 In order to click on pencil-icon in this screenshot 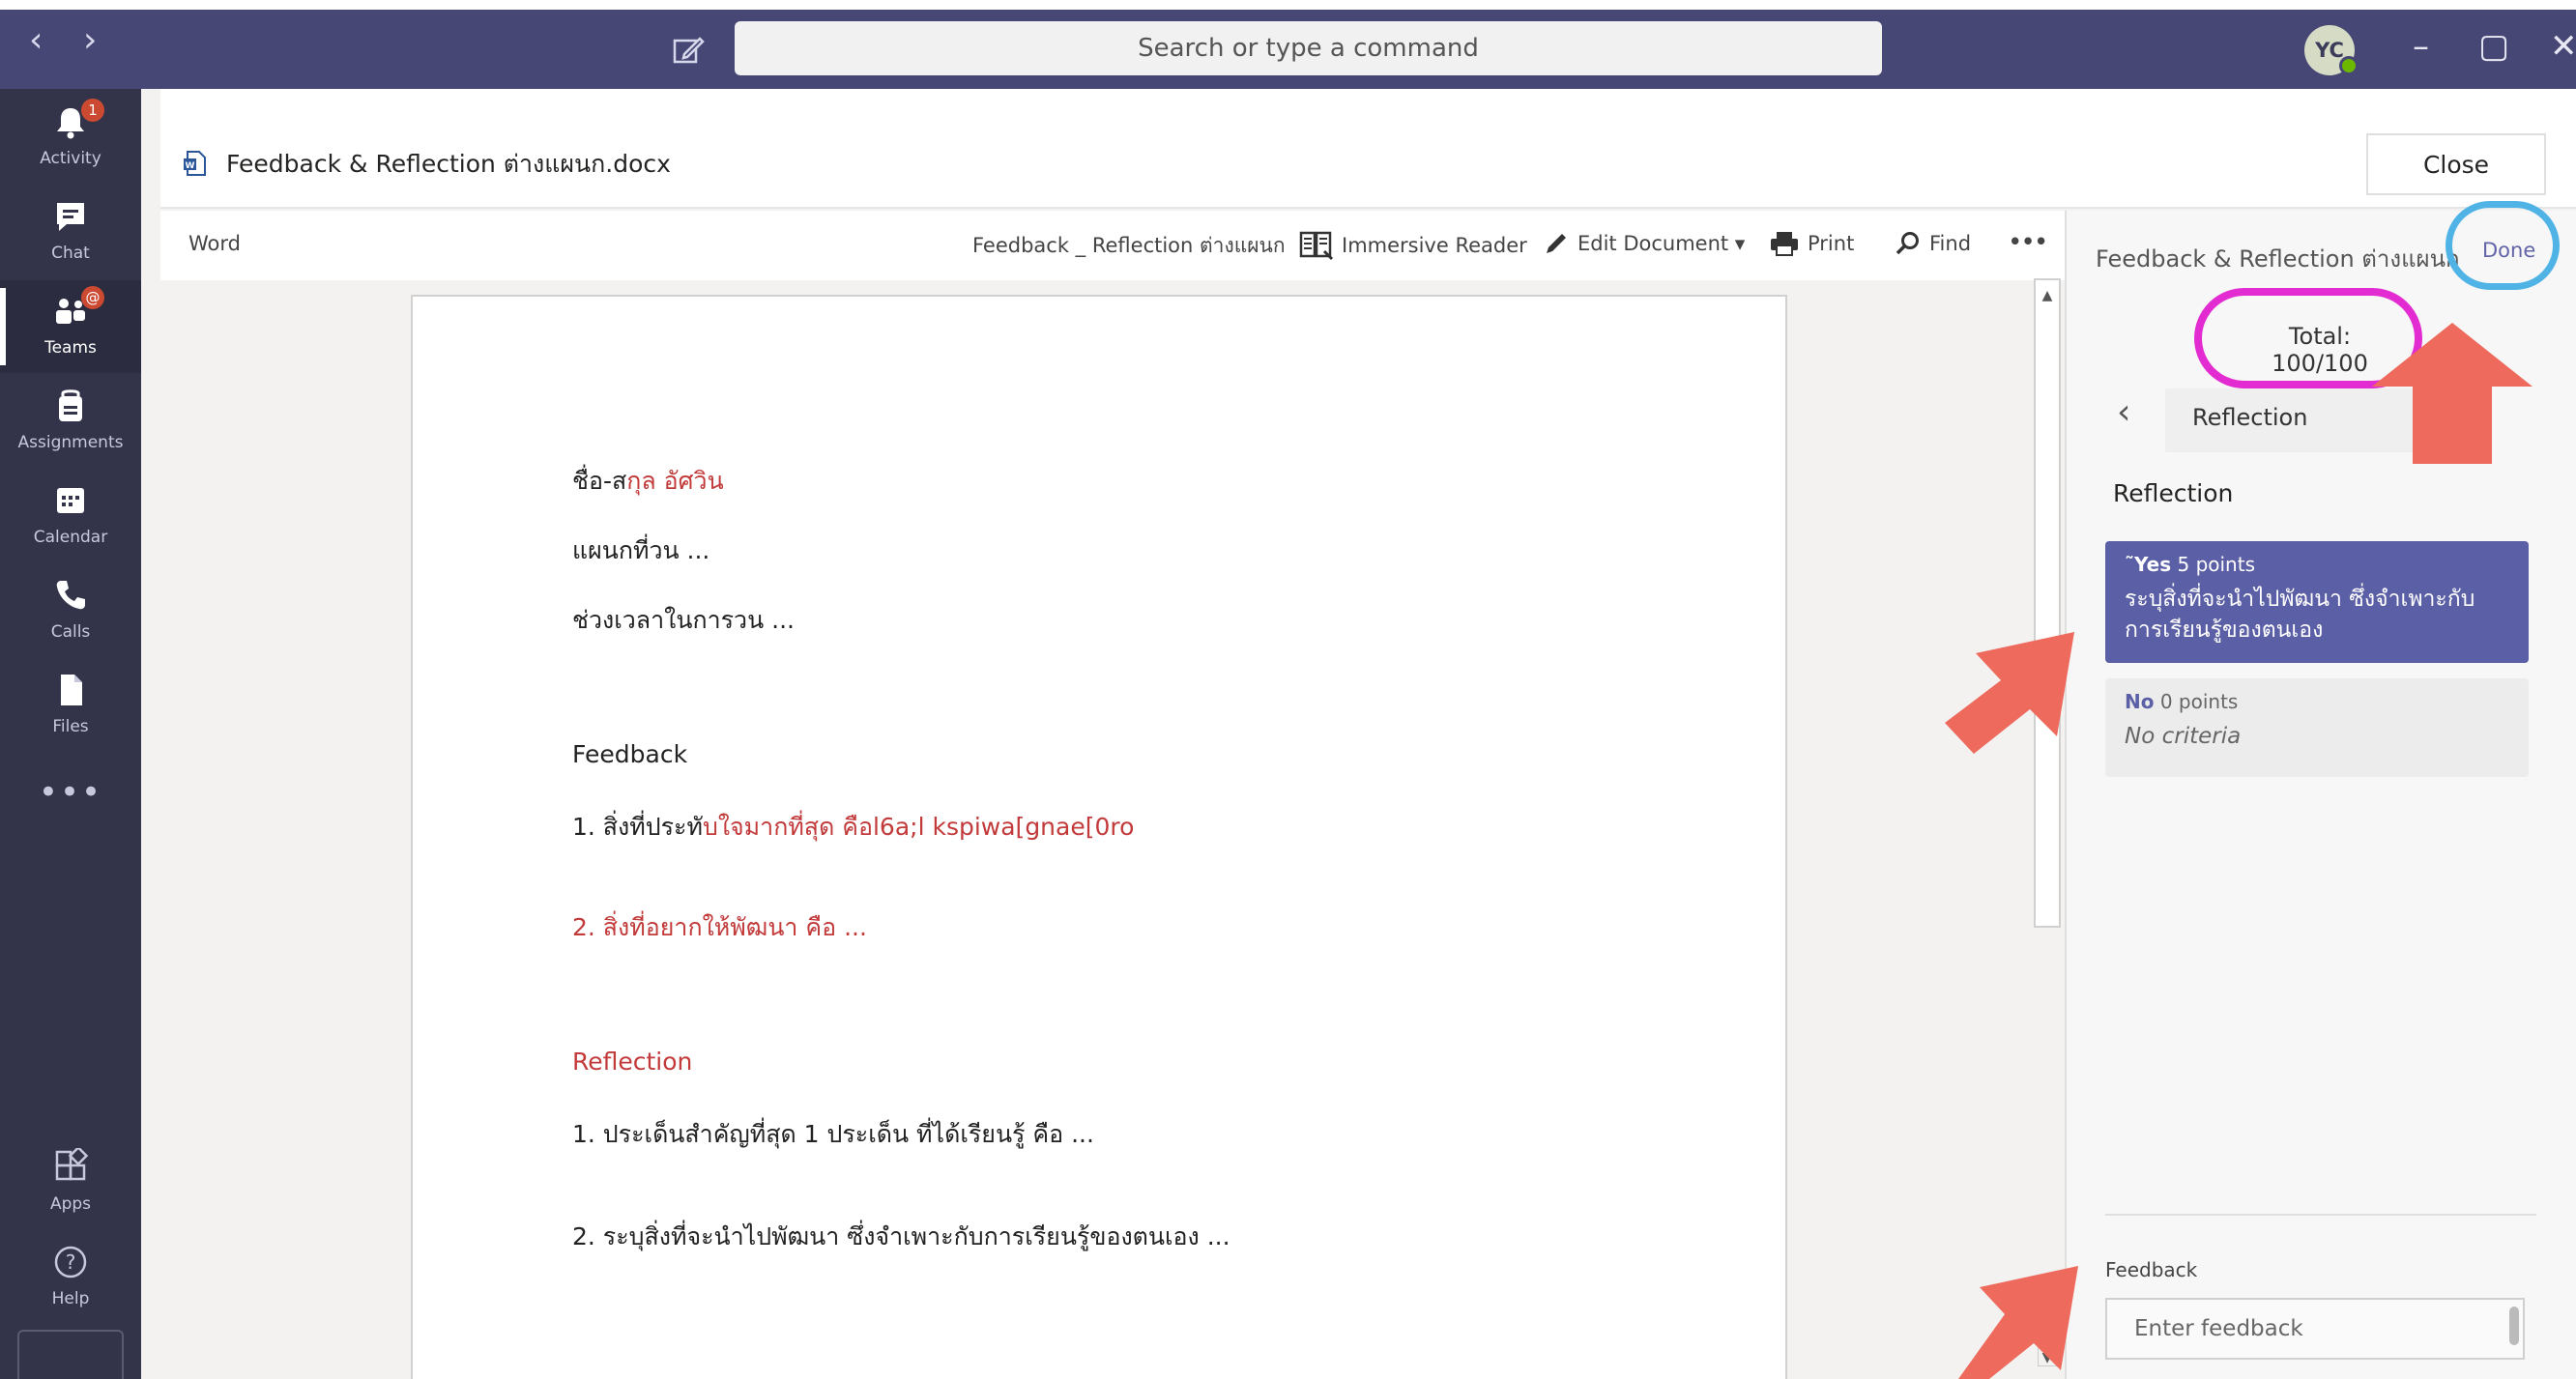, I will do `click(1556, 244)`.